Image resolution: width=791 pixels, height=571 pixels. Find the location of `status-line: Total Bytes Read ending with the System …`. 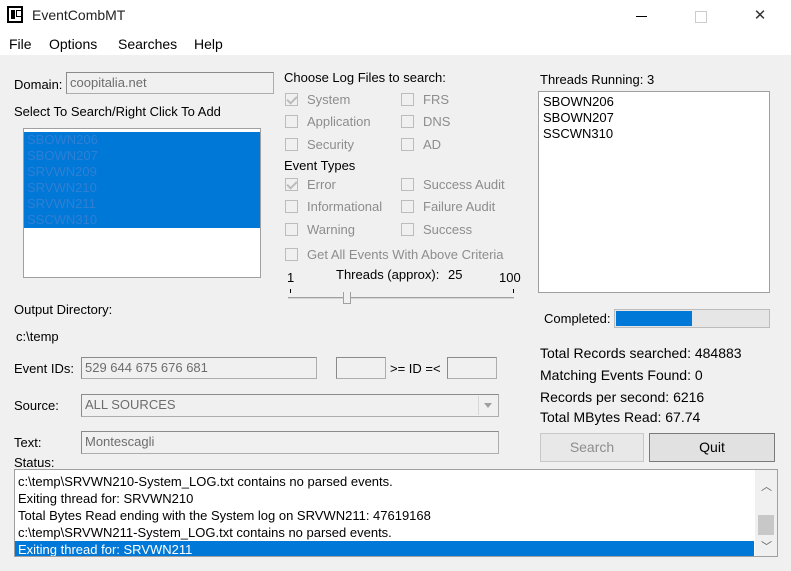

status-line: Total Bytes Read ending with the System … is located at coordinates (224, 515).